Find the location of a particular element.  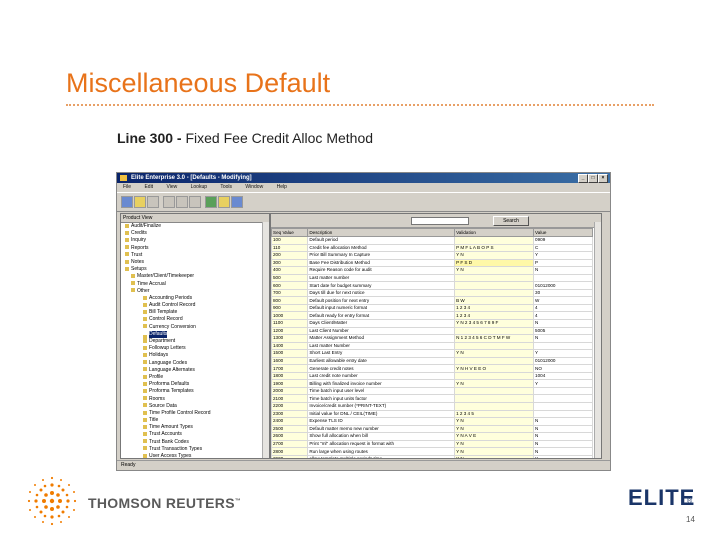

table-row: 2500 Default matter memo new number Y NN is located at coordinates (432, 429).